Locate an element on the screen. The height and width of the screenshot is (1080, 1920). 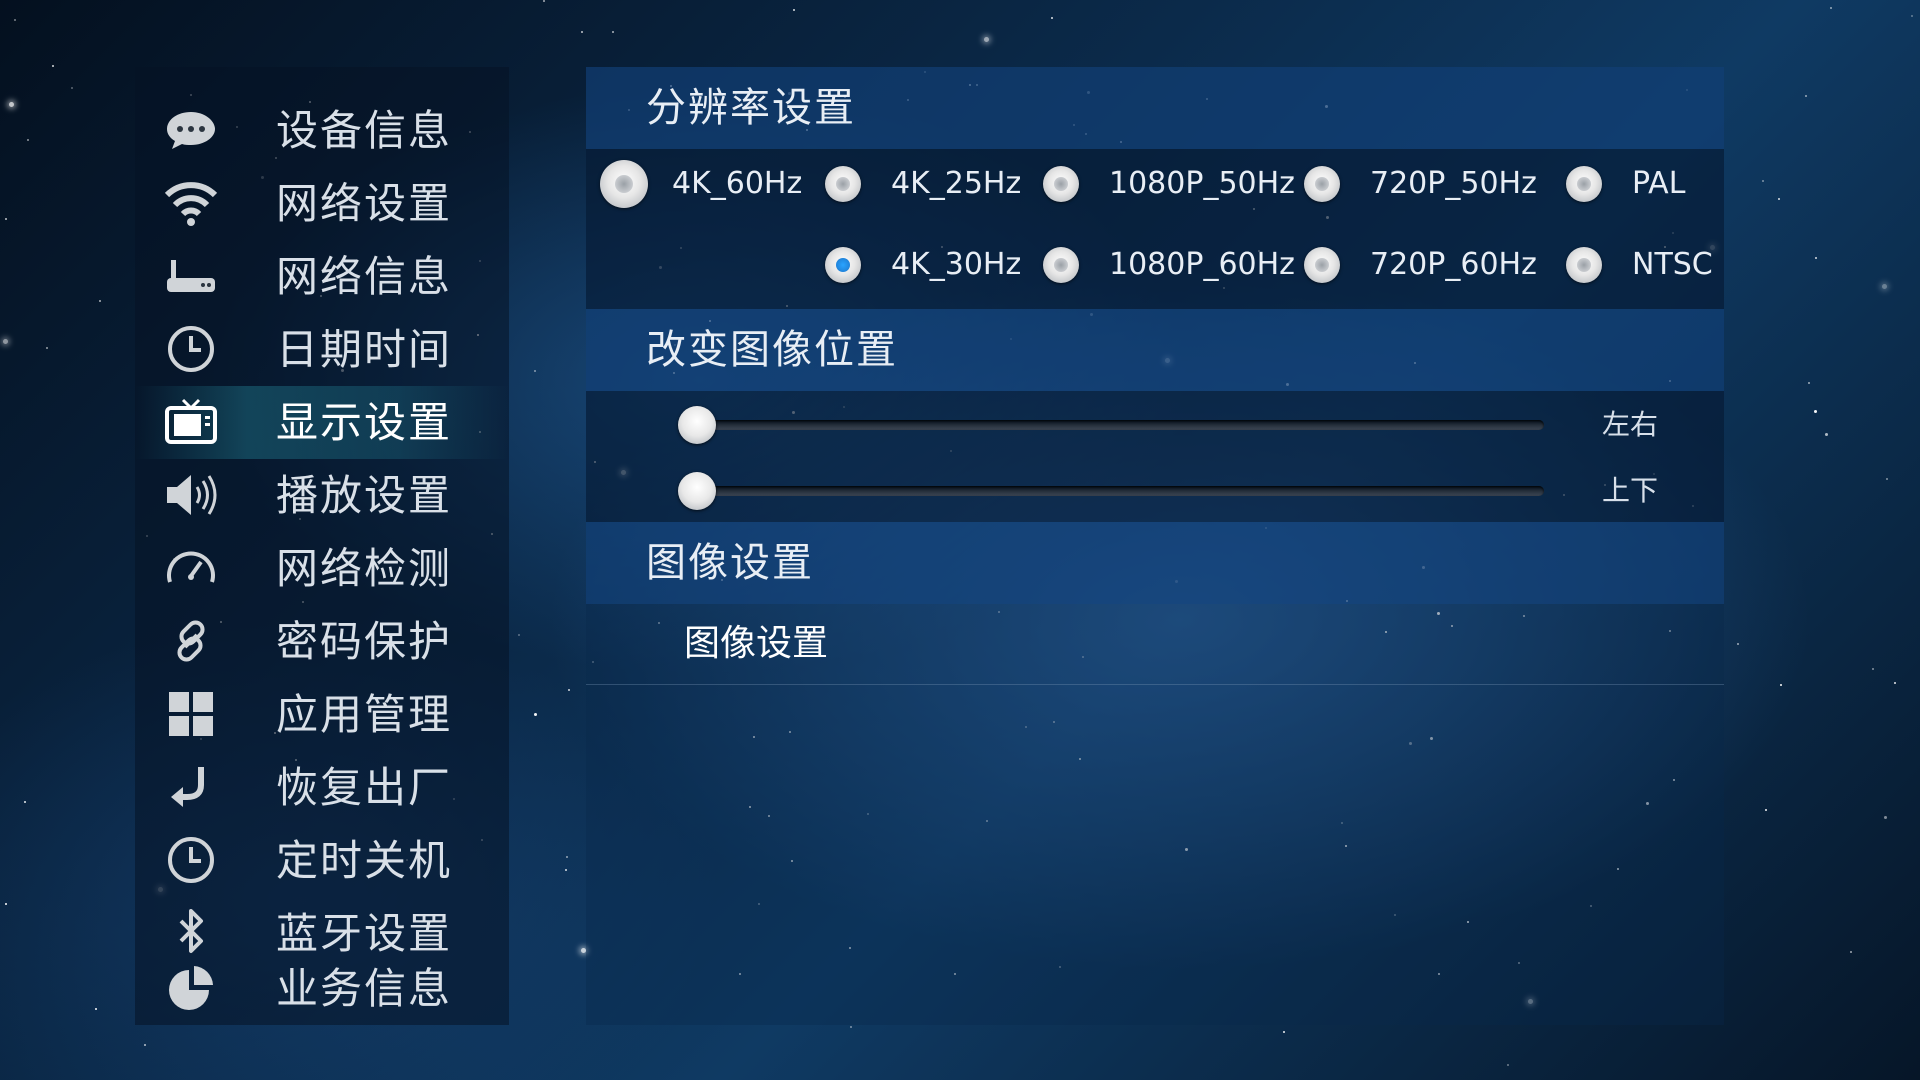
sidebar-item-app-management: 应用管理 is located at coordinates (322, 714).